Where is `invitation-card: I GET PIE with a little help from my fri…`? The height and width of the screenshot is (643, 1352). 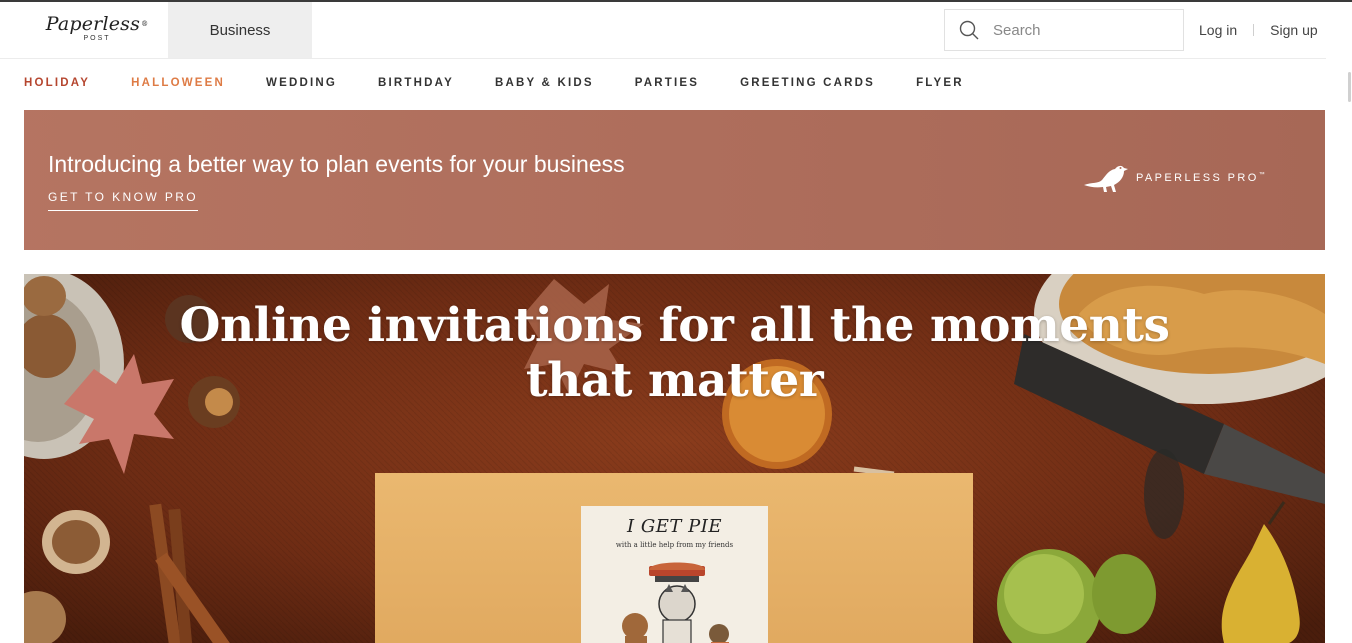
invitation-card: I GET PIE with a little help from my fri… is located at coordinates (674, 574).